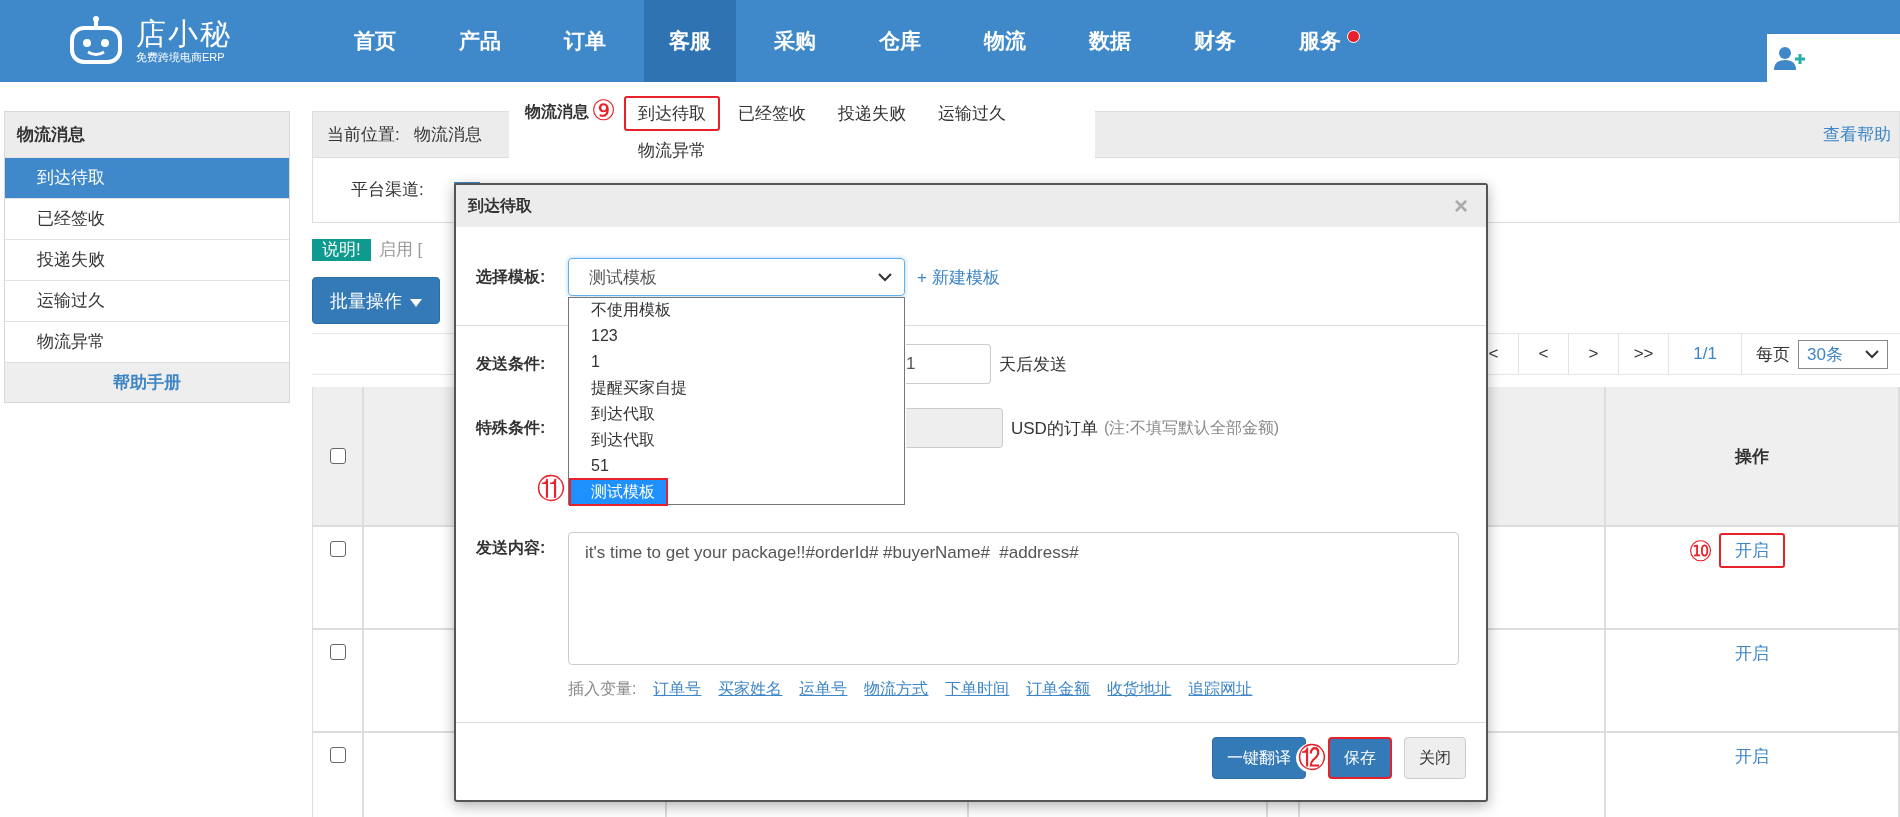  I want to click on variables-label: 插入变量:, so click(602, 689).